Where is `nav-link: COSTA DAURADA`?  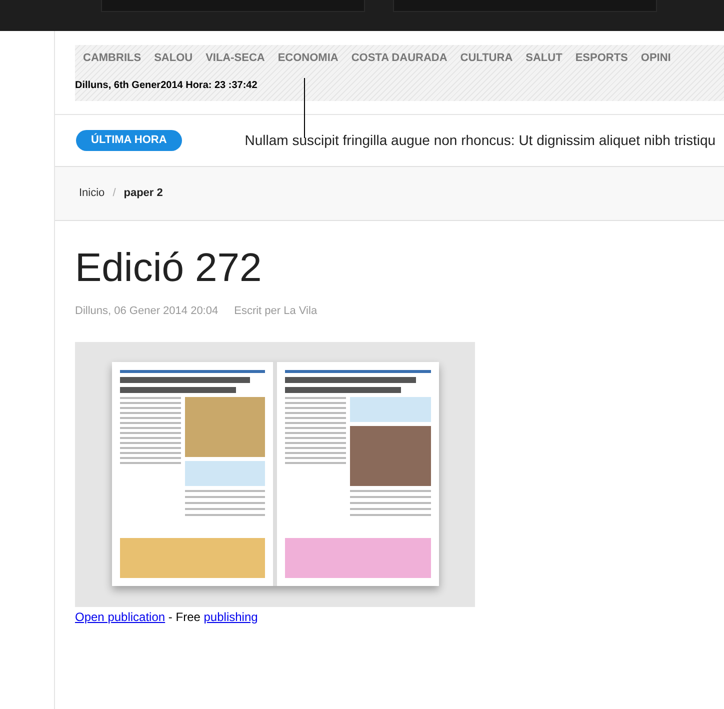 nav-link: COSTA DAURADA is located at coordinates (399, 58).